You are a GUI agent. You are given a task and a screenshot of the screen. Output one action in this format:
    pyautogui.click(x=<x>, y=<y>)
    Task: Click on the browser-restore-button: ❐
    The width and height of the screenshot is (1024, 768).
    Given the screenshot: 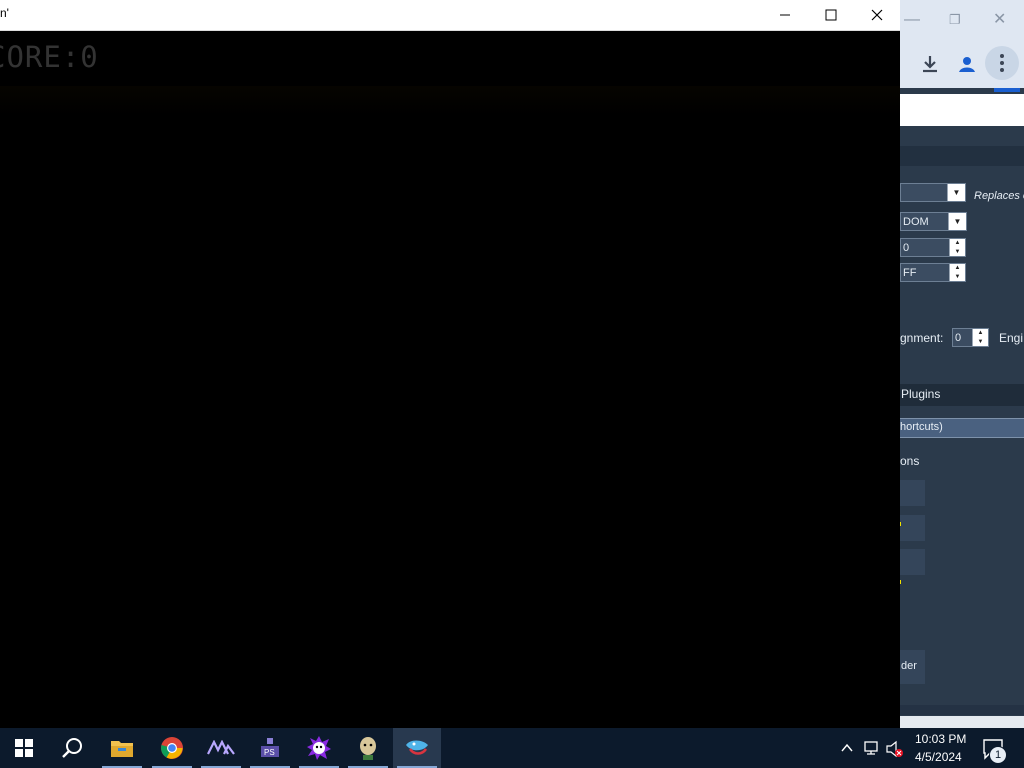 What is the action you would take?
    pyautogui.click(x=955, y=20)
    